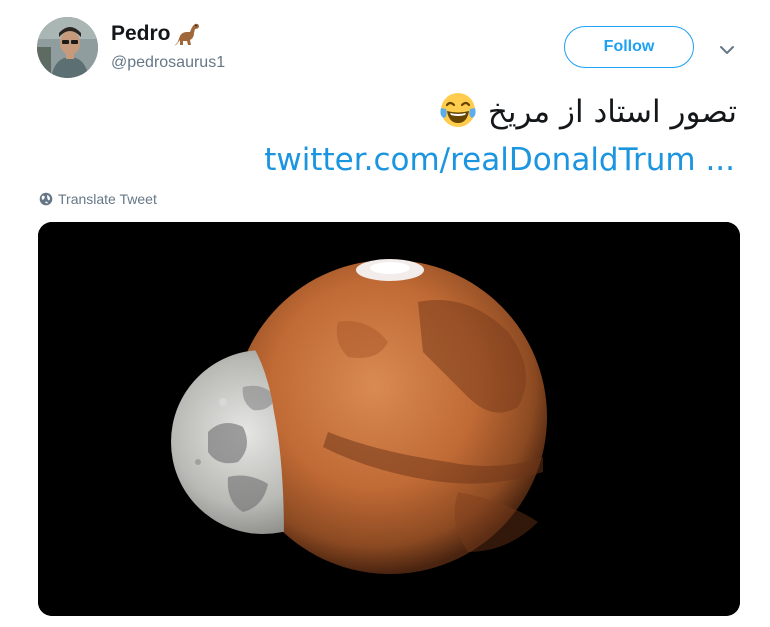 This screenshot has height=627, width=770. I want to click on follow-button: Follow, so click(629, 47).